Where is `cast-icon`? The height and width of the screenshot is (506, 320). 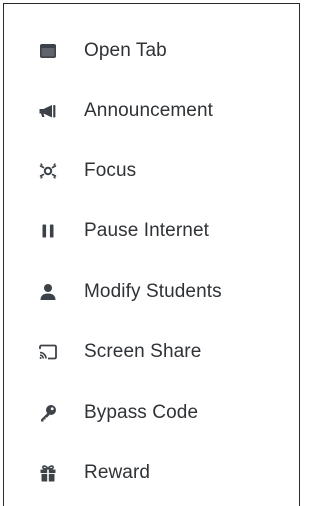
cast-icon is located at coordinates (48, 352).